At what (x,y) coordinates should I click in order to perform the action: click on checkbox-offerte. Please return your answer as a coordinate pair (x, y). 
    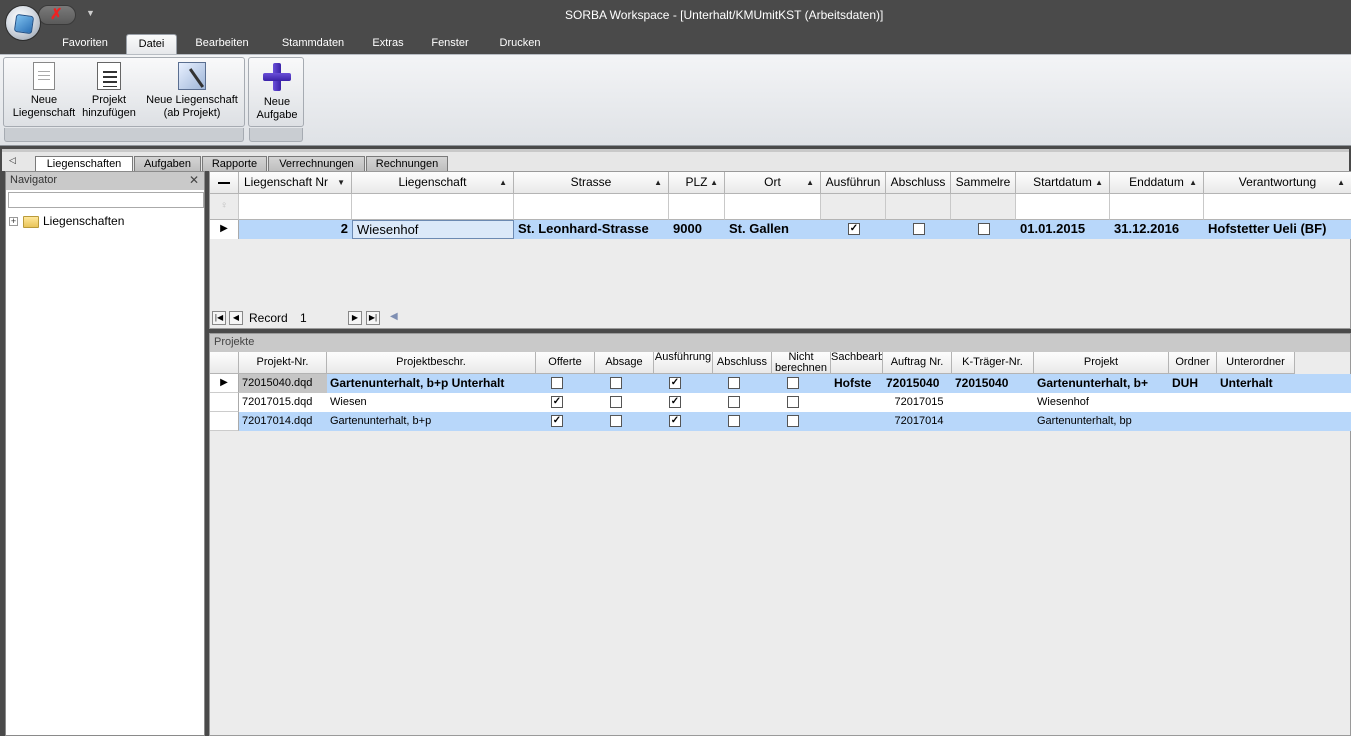
    Looking at the image, I should click on (557, 383).